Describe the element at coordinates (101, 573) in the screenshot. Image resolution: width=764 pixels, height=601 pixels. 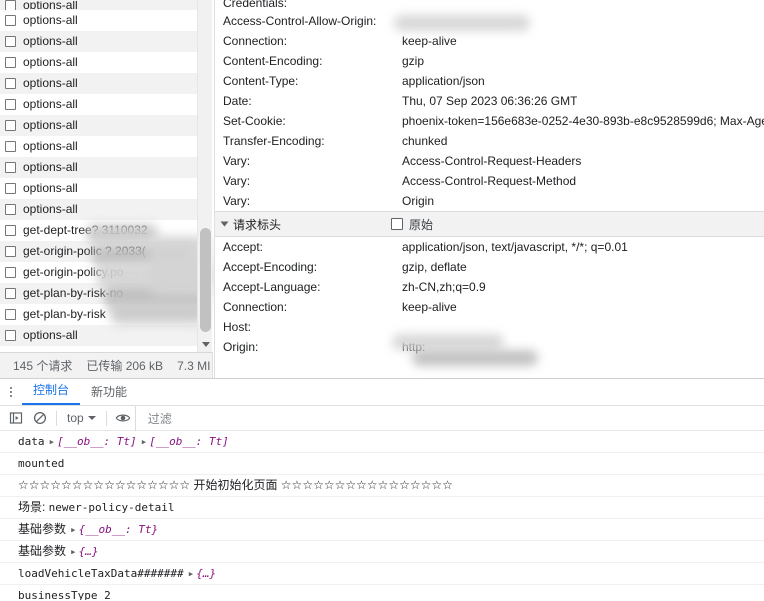
I see `log-label: loadVehicleTaxData#######` at that location.